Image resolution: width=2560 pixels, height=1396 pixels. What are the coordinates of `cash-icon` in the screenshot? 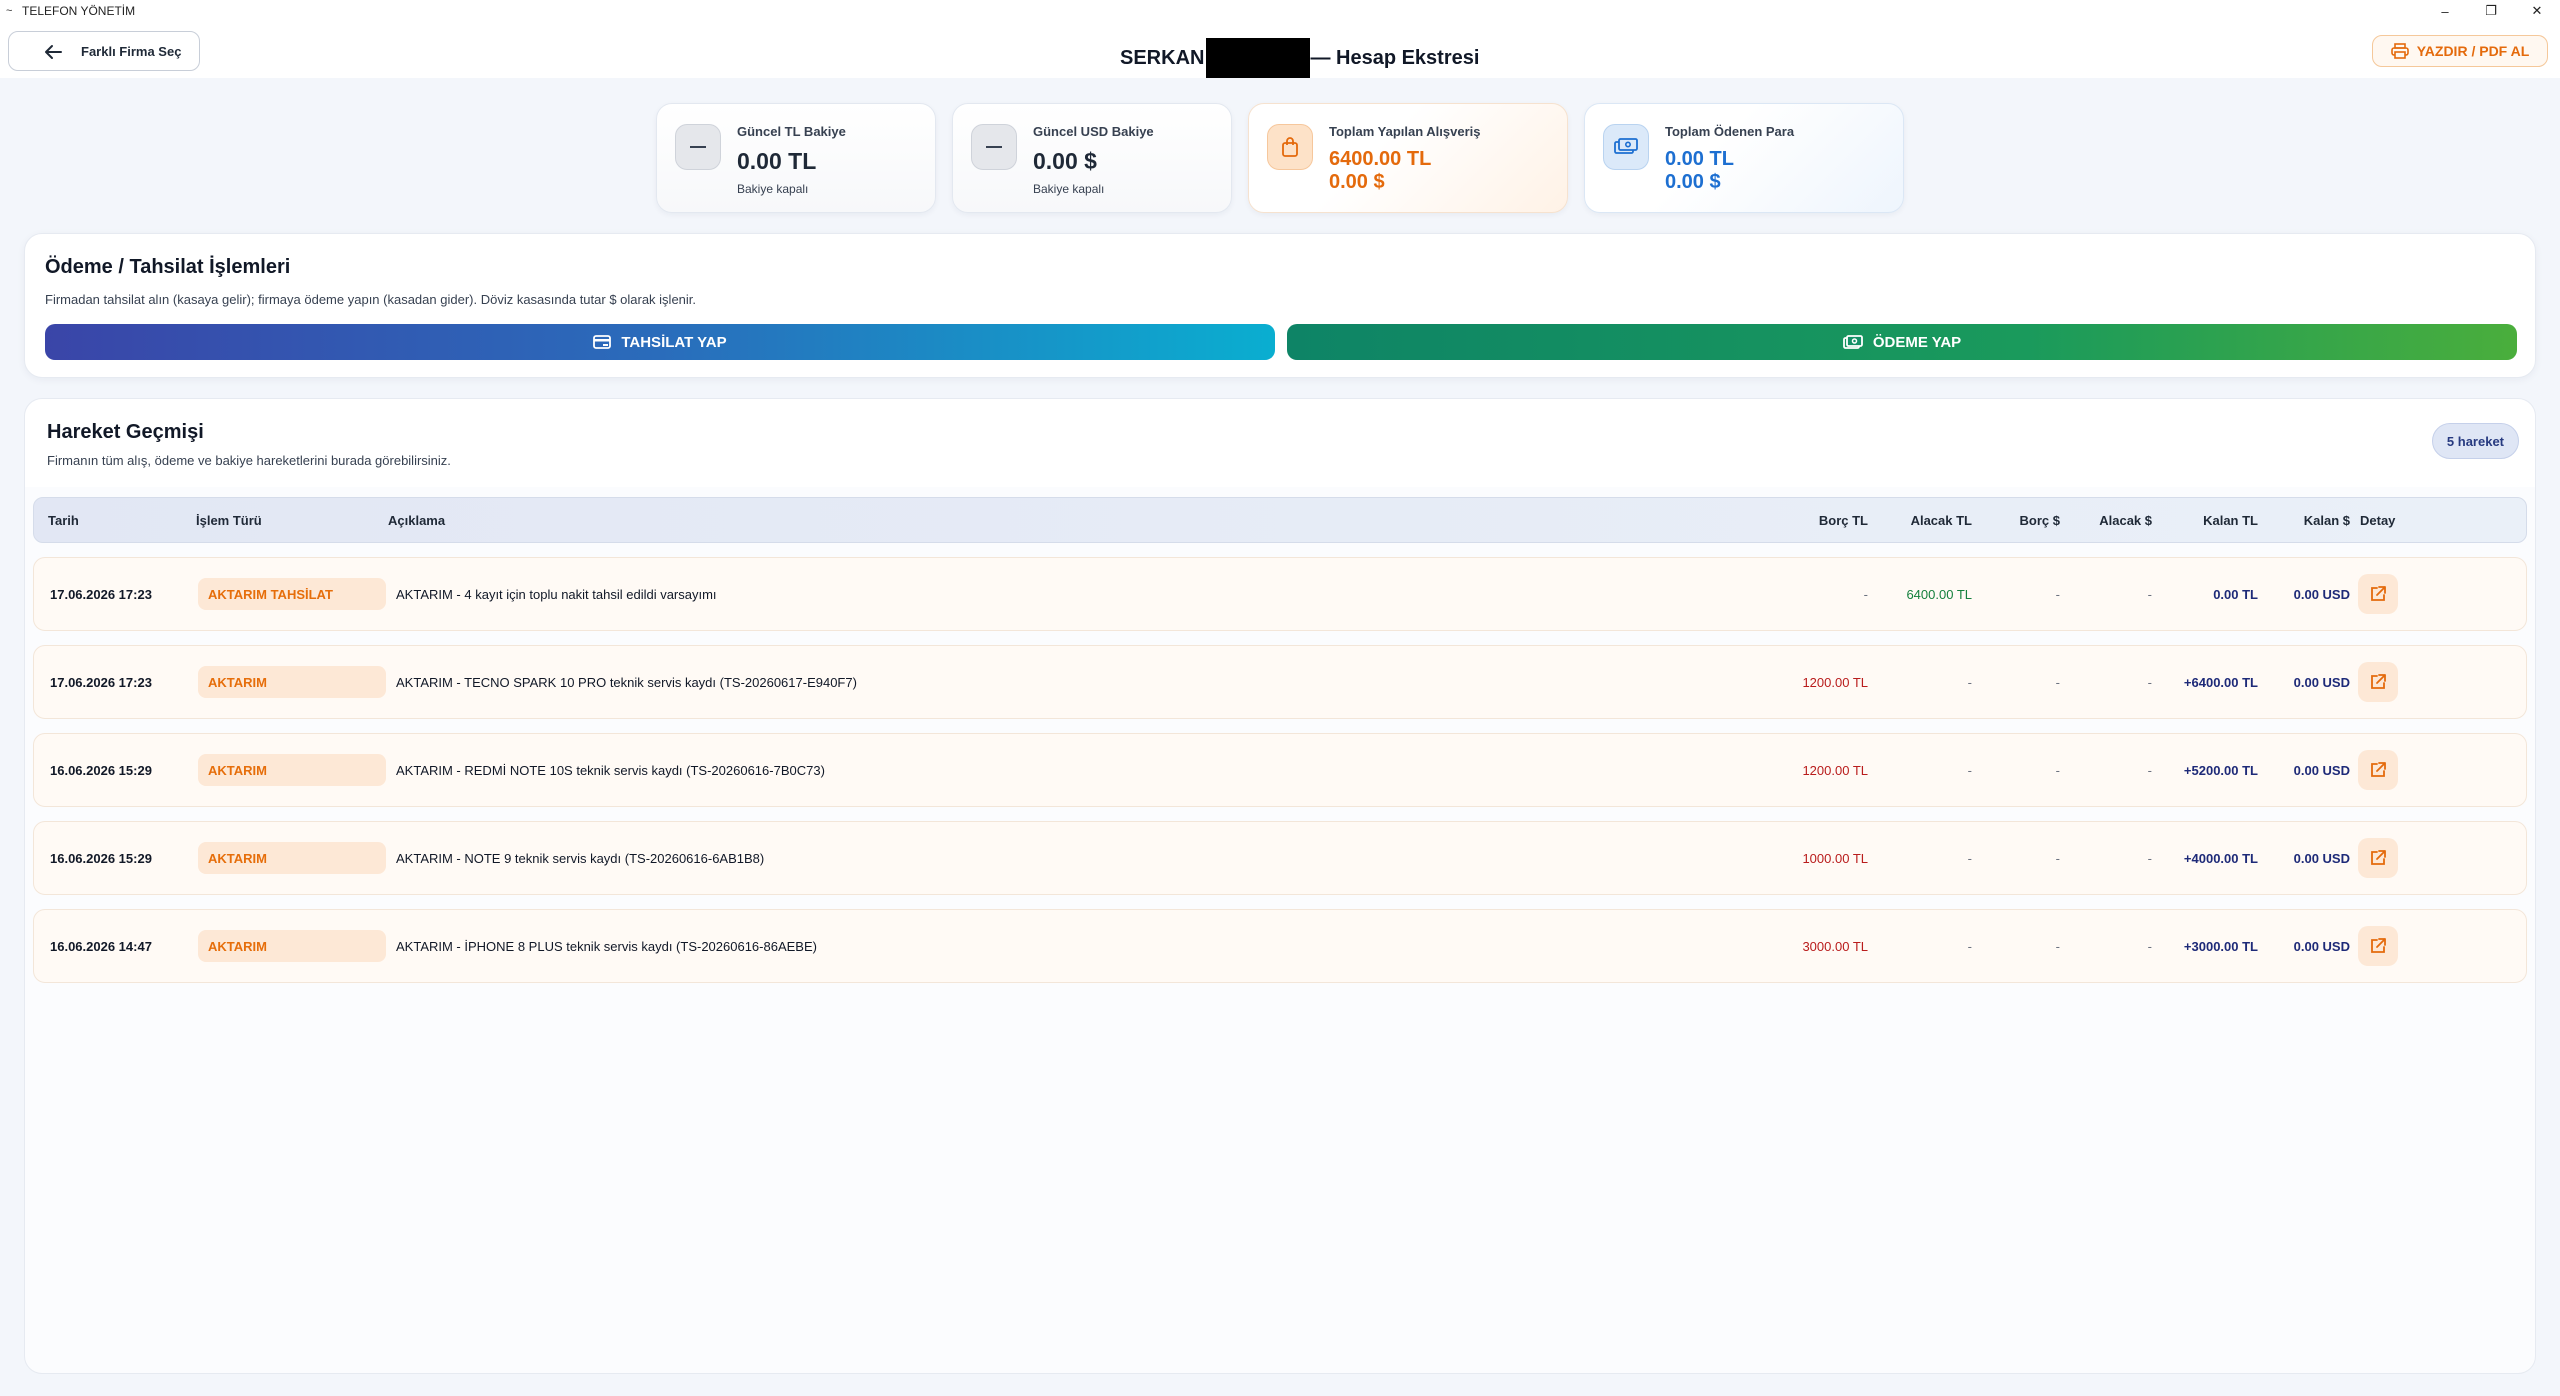 It's located at (1852, 342).